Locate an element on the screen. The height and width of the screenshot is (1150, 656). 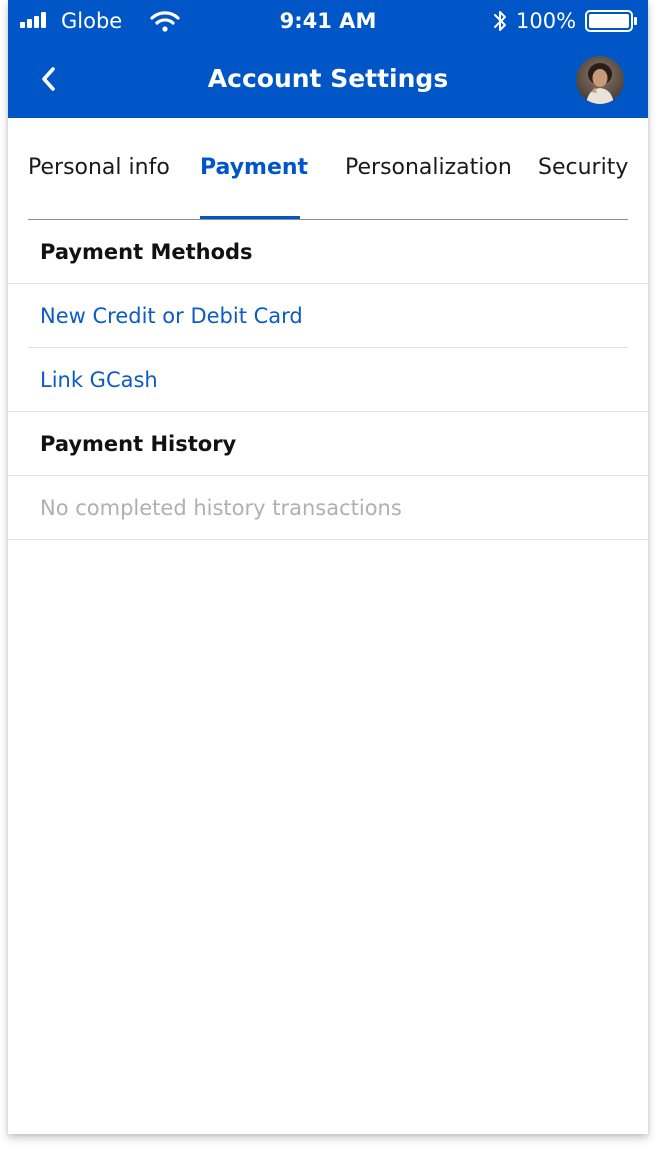
status-bar: Globe 9:41 AM 100% is located at coordinates (328, 21).